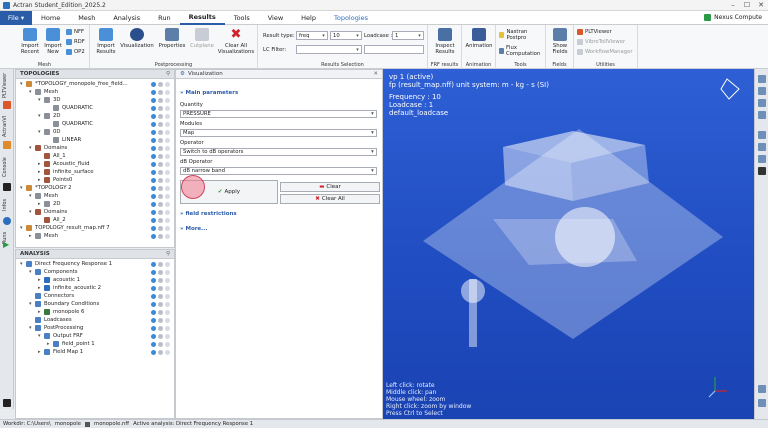 The width and height of the screenshot is (768, 428). Describe the element at coordinates (71, 344) in the screenshot. I see `analysis-tree-row: ▸ field_point 1` at that location.